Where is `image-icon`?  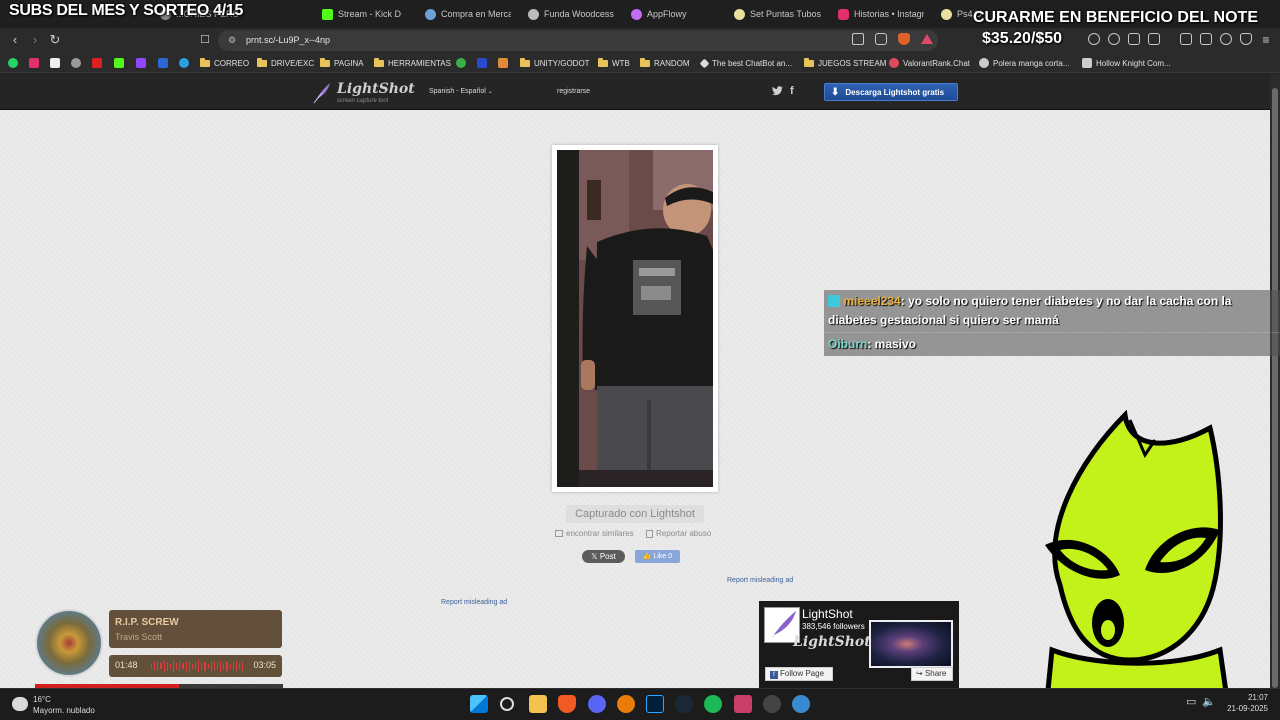
image-icon is located at coordinates (559, 533).